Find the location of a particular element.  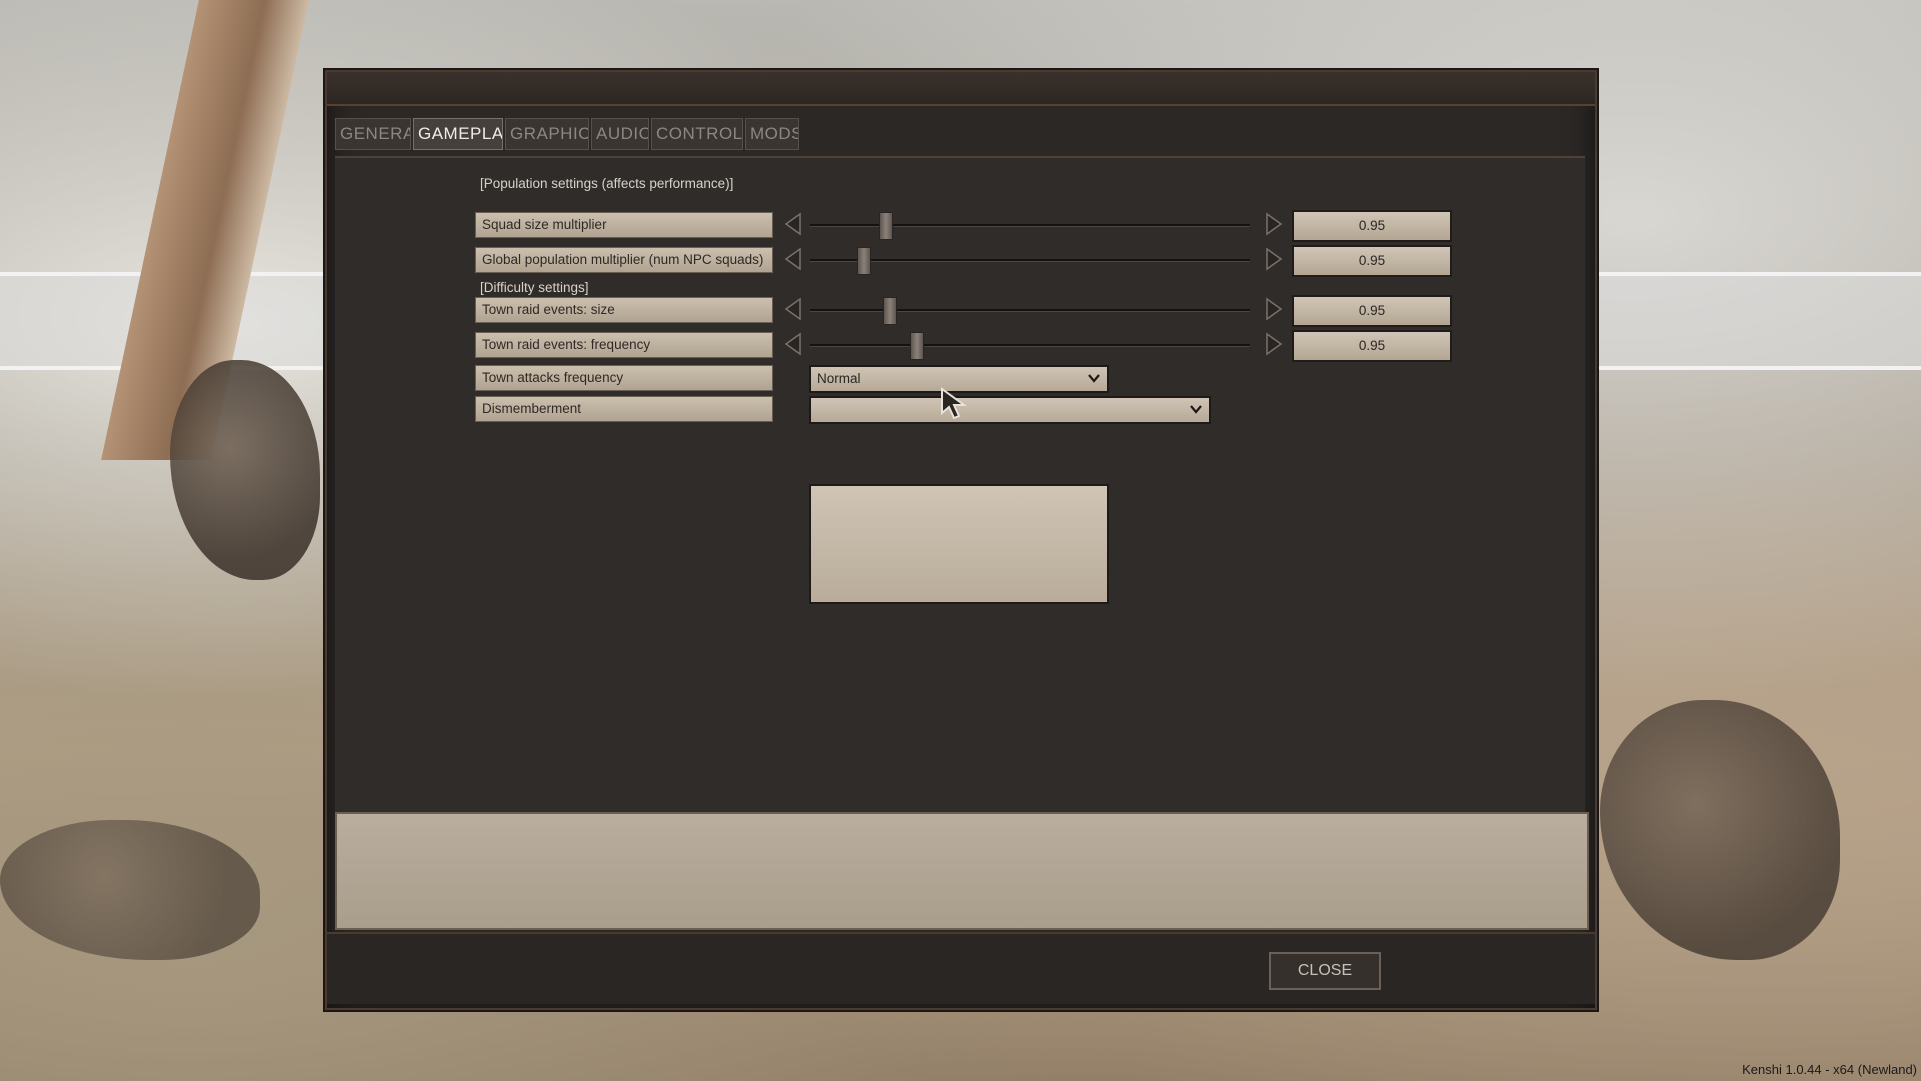

background-rock is located at coordinates (245, 470).